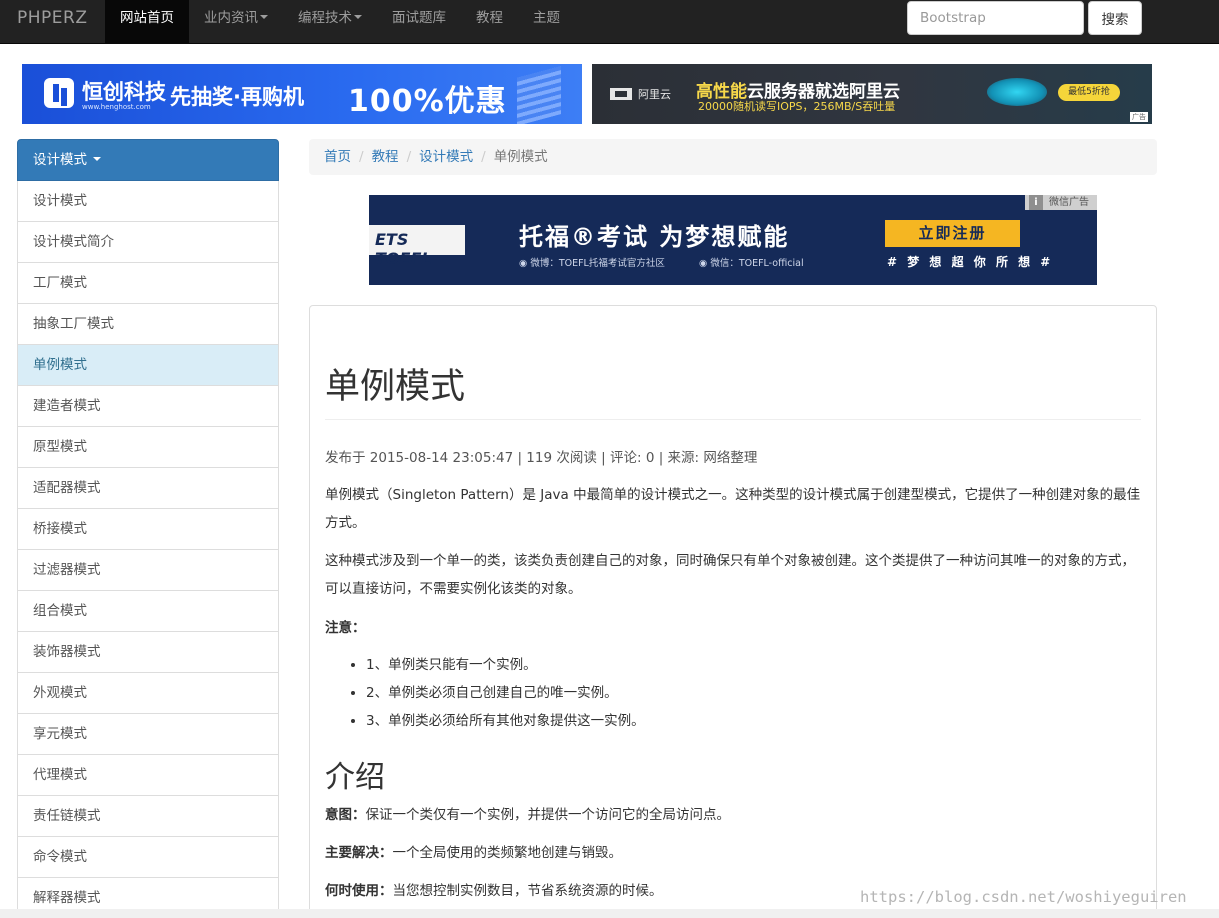 Image resolution: width=1219 pixels, height=918 pixels. I want to click on breadcrumb-link-home: 首页, so click(337, 157).